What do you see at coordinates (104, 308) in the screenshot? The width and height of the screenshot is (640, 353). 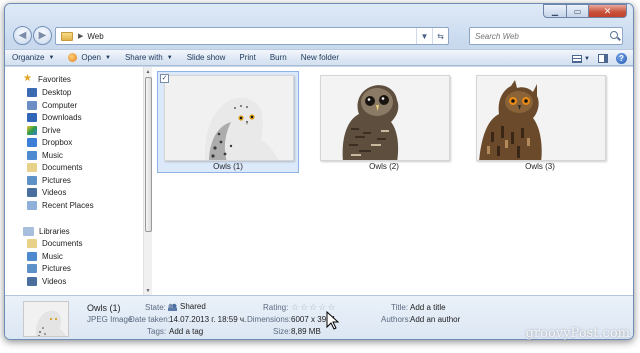 I see `details-file-name: Owls (1)` at bounding box center [104, 308].